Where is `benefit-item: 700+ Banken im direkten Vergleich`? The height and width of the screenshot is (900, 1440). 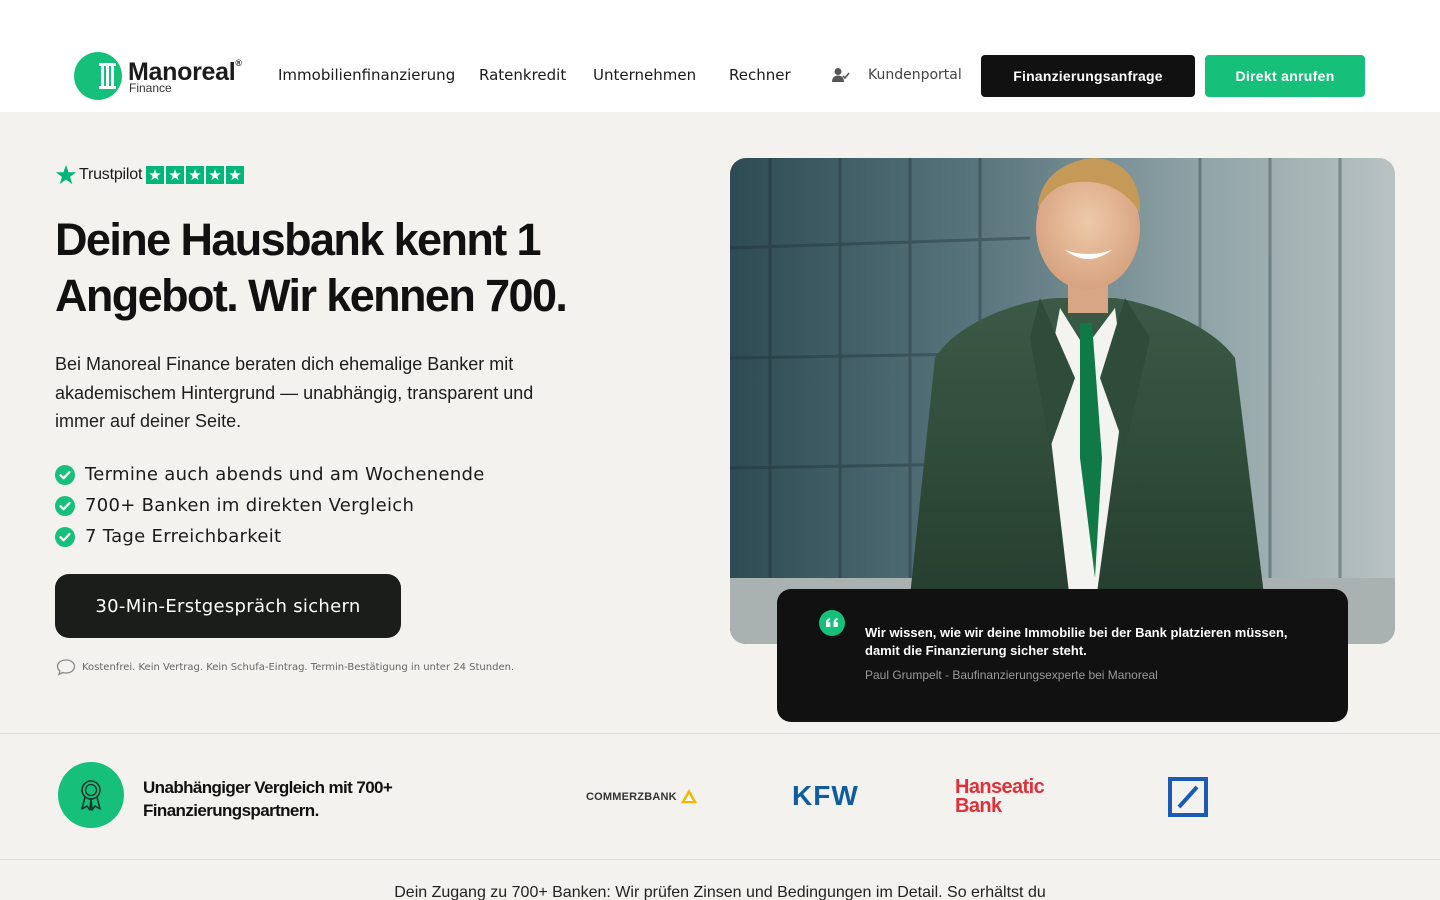
benefit-item: 700+ Banken im direkten Vergleich is located at coordinates (270, 505).